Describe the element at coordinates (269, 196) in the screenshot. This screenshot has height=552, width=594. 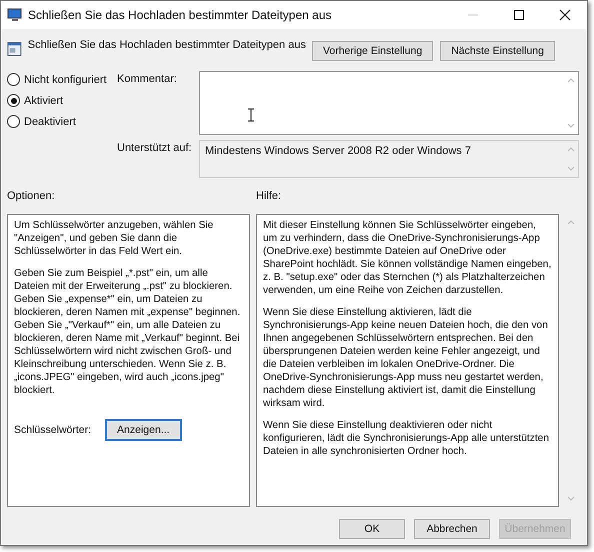
I see `section-label: Hilfe:` at that location.